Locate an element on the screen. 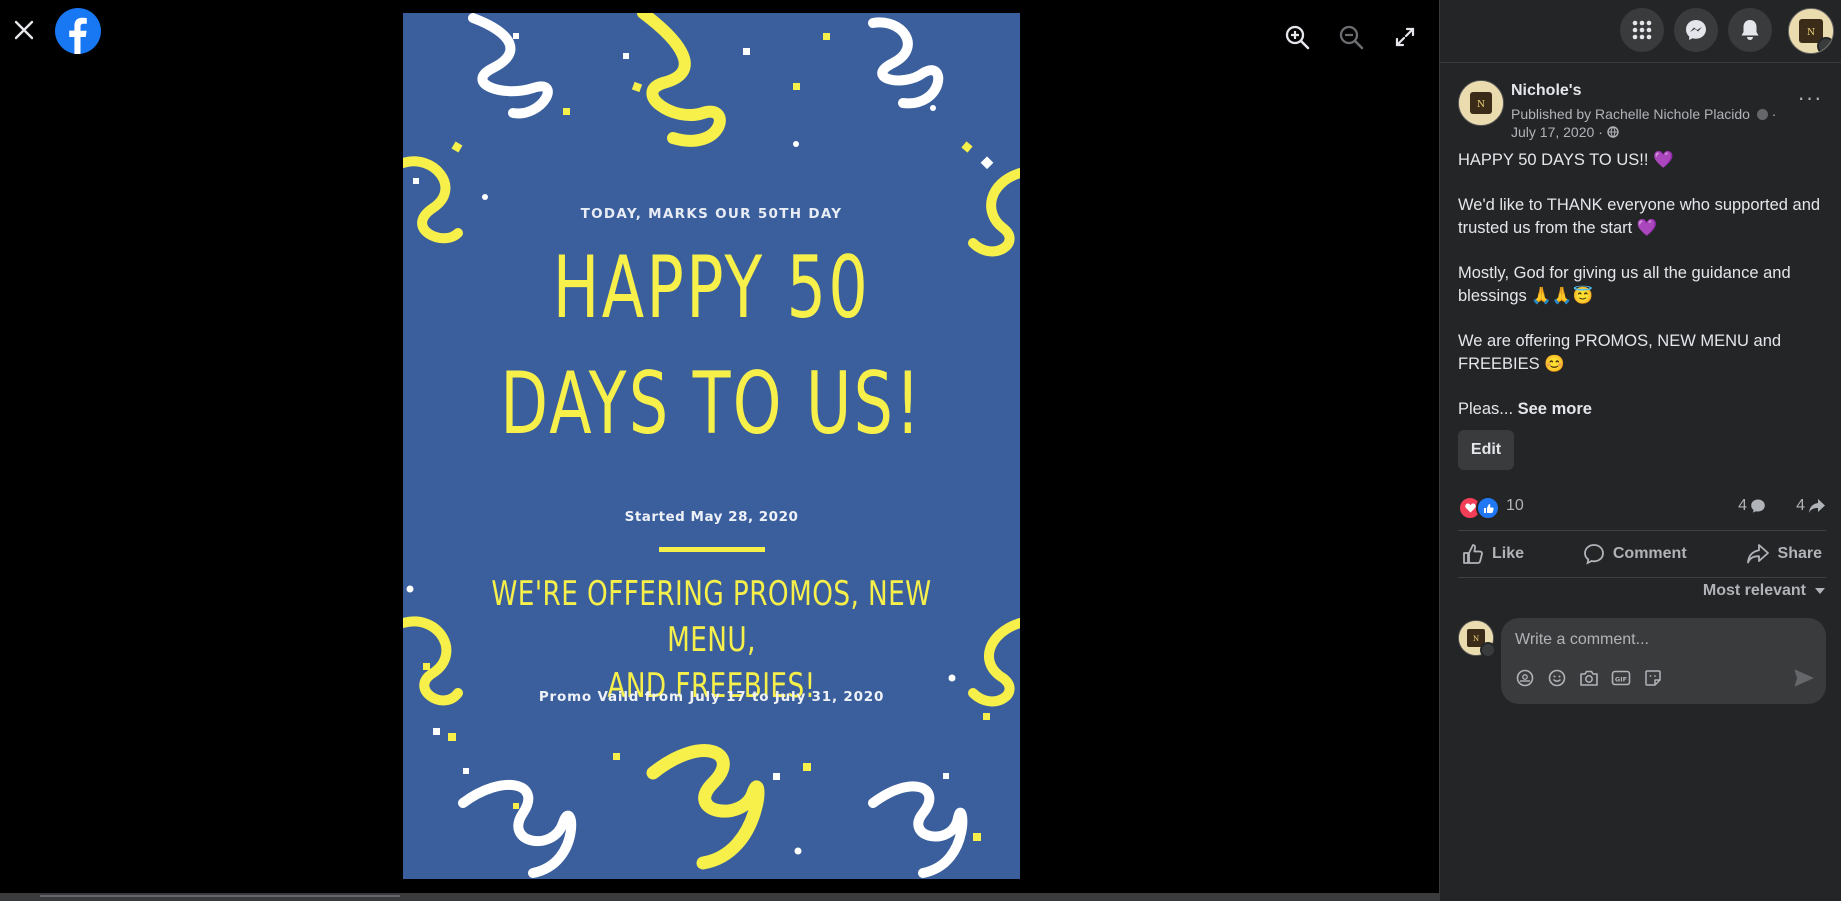 The height and width of the screenshot is (901, 1841). share-button: Share is located at coordinates (1784, 554).